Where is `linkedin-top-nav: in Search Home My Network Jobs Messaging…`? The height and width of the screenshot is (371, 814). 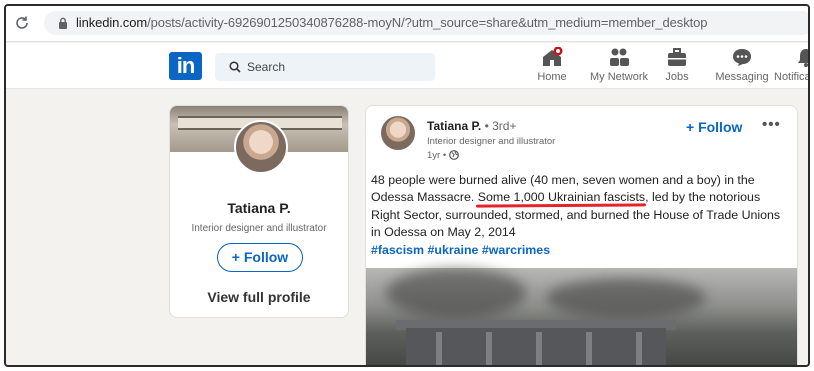 linkedin-top-nav: in Search Home My Network Jobs Messaging… is located at coordinates (407, 66).